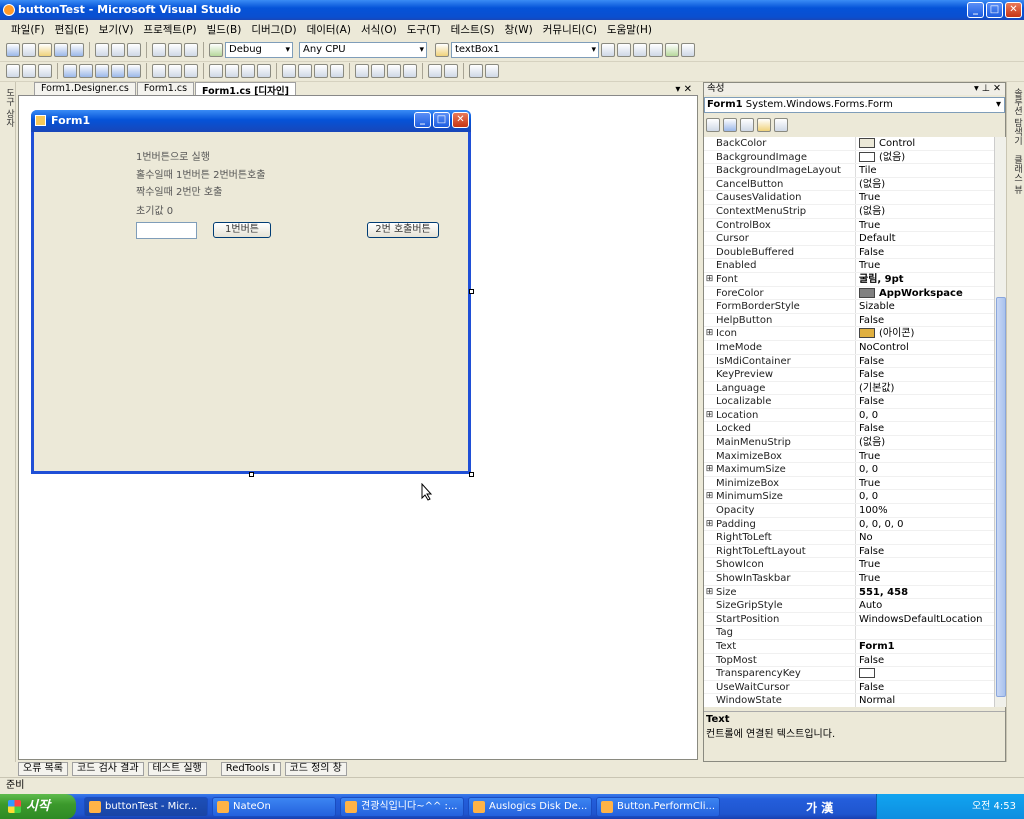  Describe the element at coordinates (77, 49) in the screenshot. I see `save-all-icon` at that location.